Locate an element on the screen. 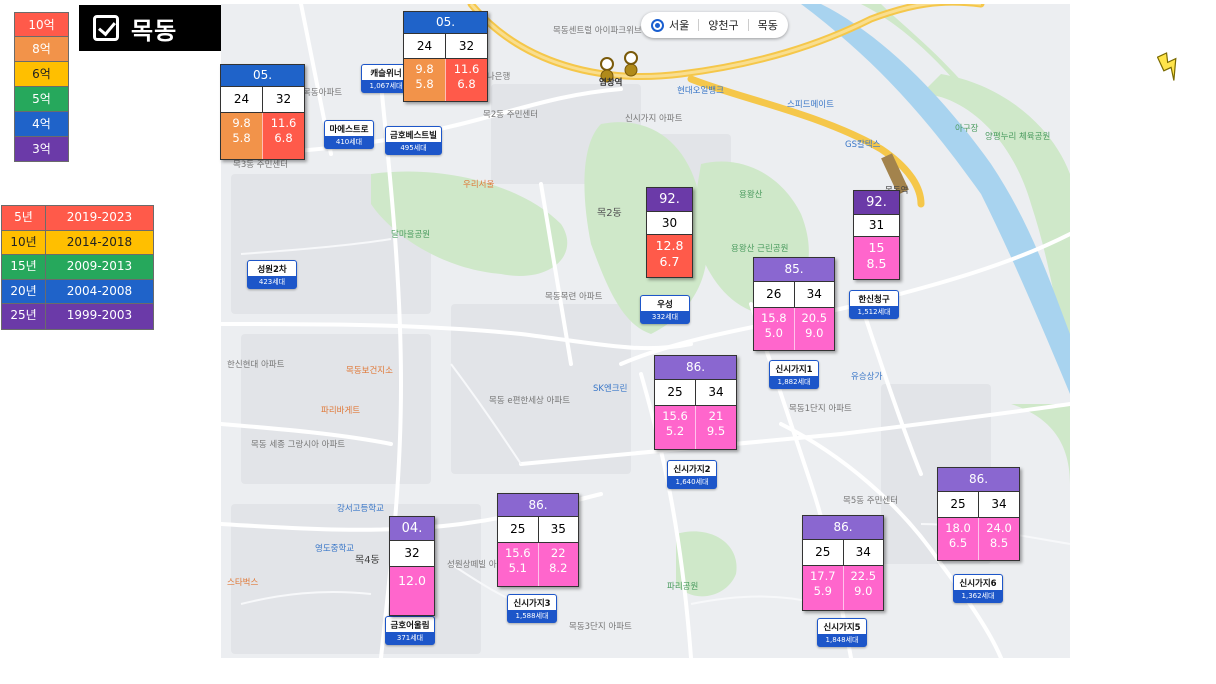  complex-households: 1,512세대 is located at coordinates (874, 312).